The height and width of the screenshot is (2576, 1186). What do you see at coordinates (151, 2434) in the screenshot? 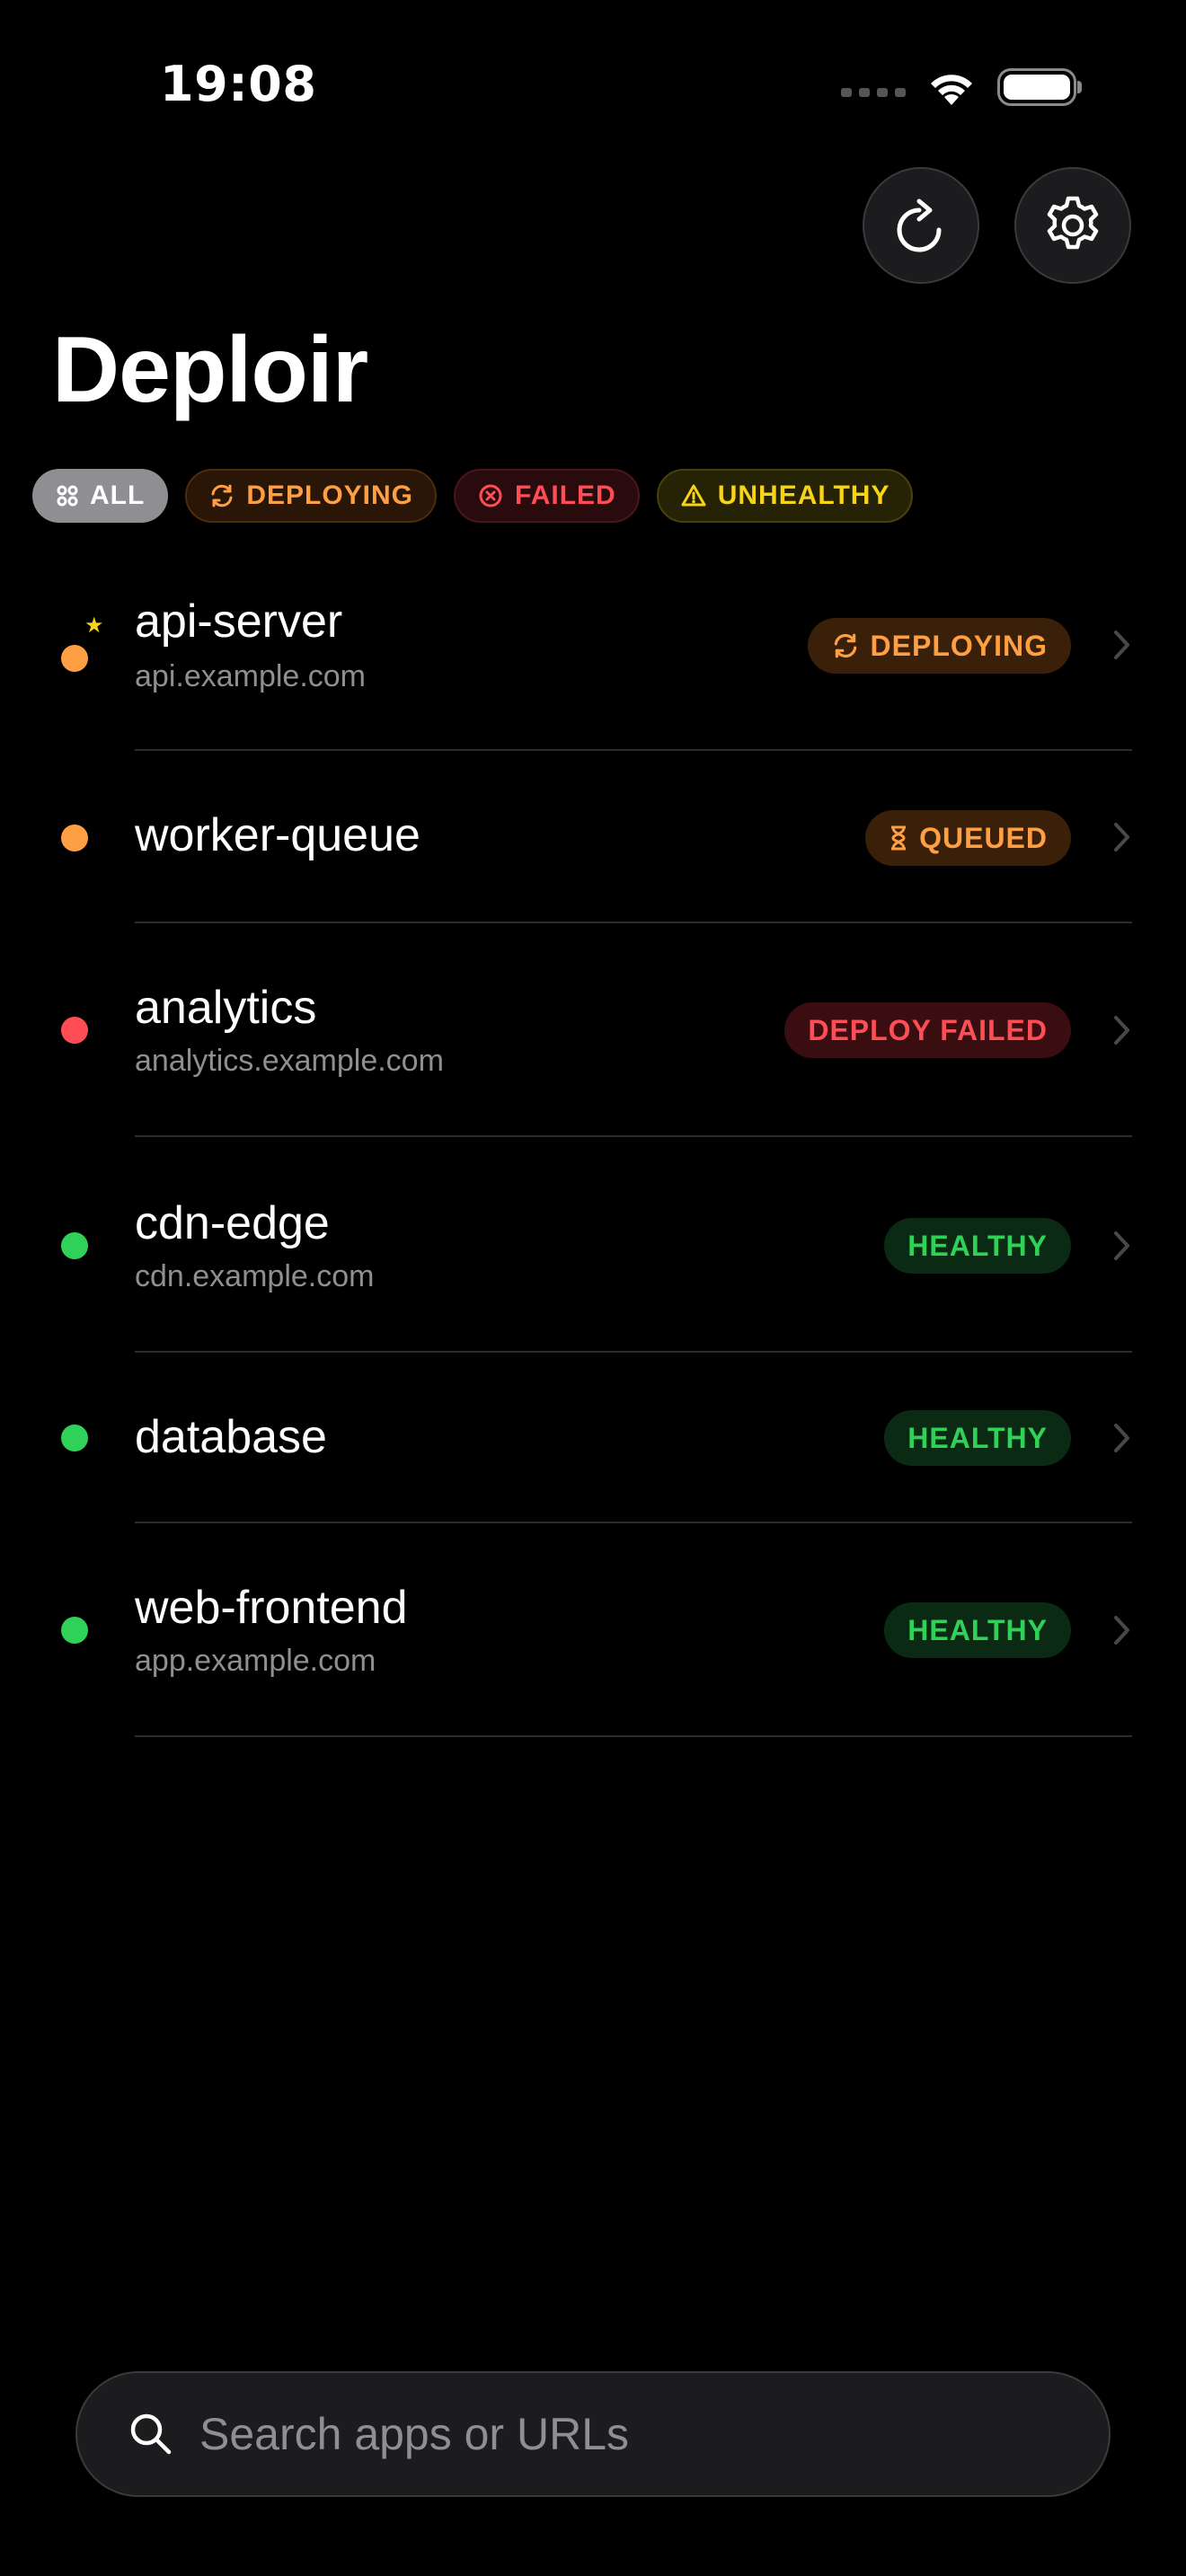
I see `search-icon` at bounding box center [151, 2434].